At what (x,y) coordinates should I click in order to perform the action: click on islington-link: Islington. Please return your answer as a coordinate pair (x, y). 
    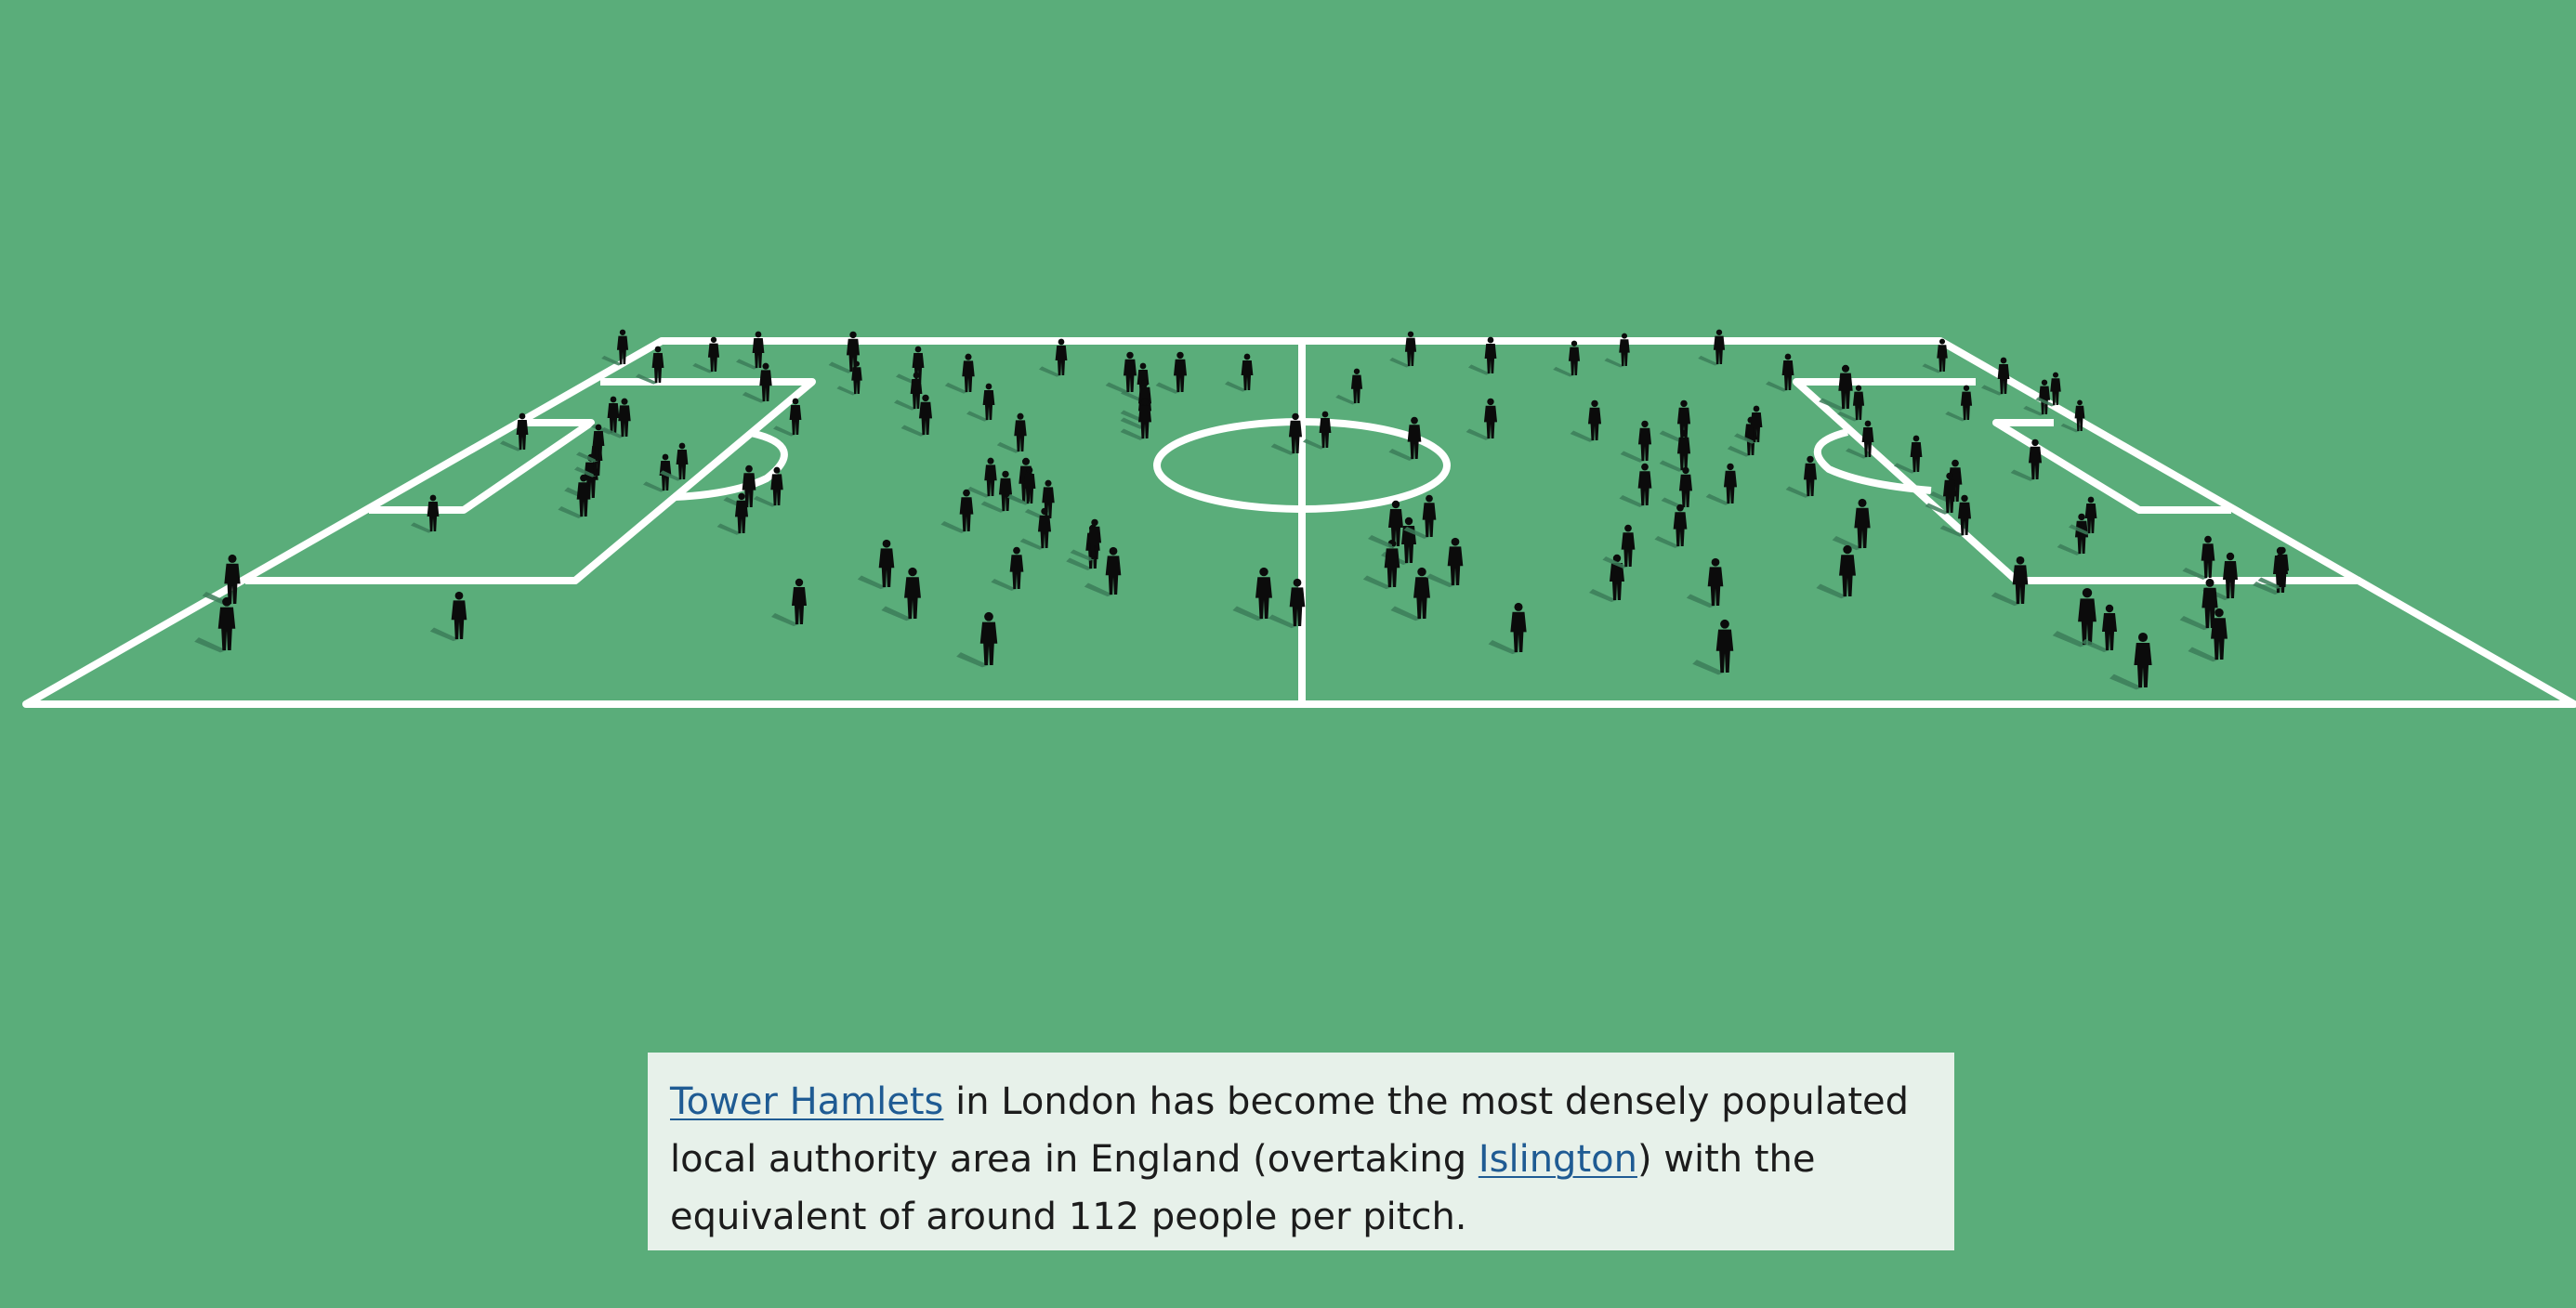
    Looking at the image, I should click on (1558, 1159).